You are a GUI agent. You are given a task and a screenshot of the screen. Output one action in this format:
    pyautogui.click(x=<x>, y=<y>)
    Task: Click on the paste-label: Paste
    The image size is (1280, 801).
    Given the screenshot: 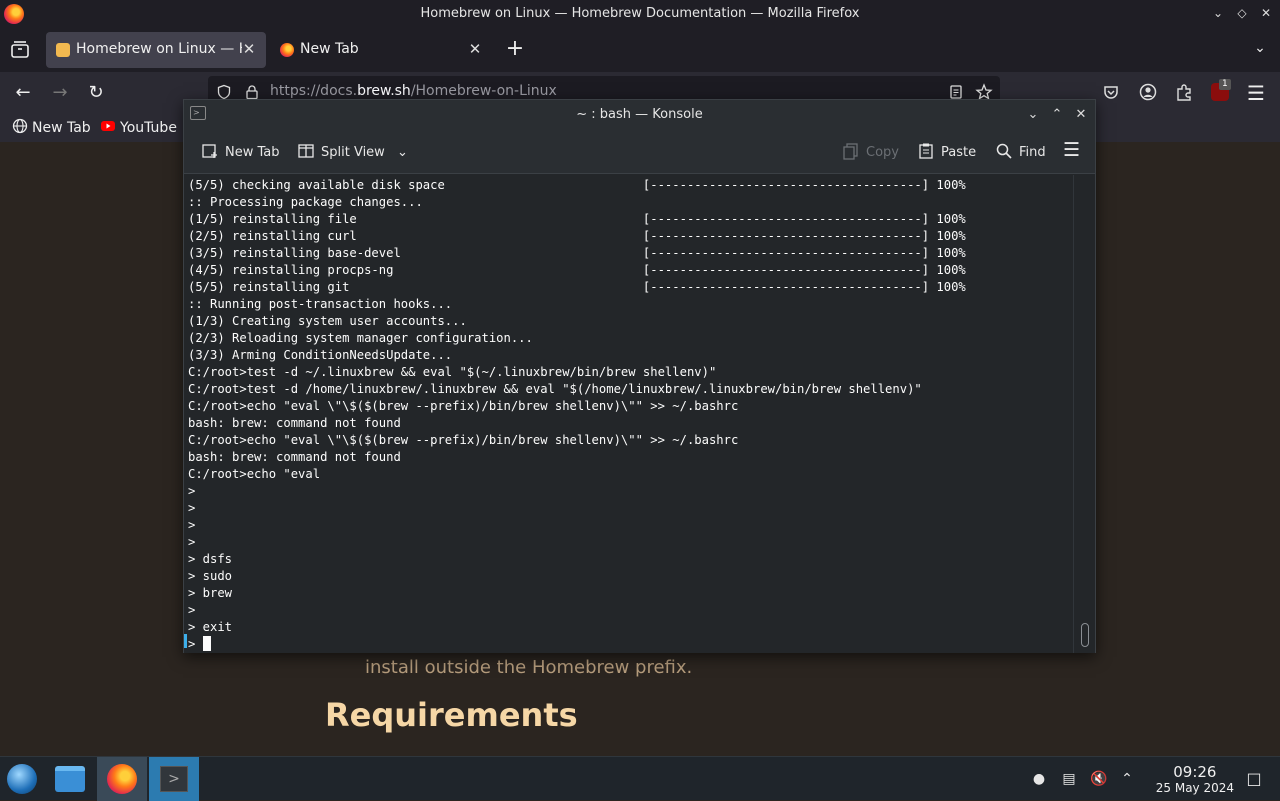 What is the action you would take?
    pyautogui.click(x=959, y=152)
    